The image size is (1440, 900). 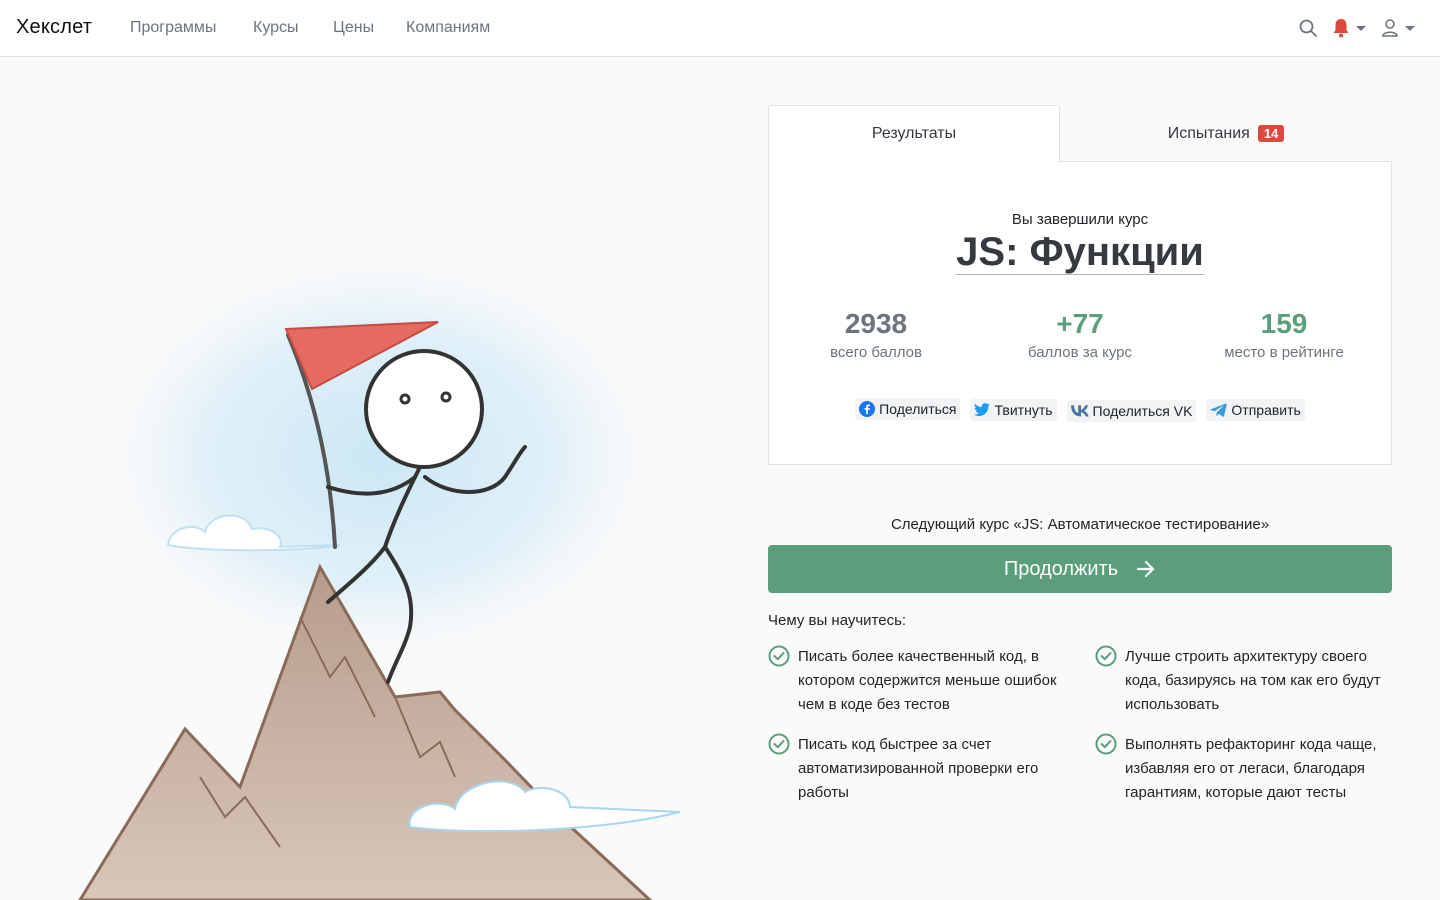 What do you see at coordinates (1080, 323) in the screenshot?
I see `stat-value: +77` at bounding box center [1080, 323].